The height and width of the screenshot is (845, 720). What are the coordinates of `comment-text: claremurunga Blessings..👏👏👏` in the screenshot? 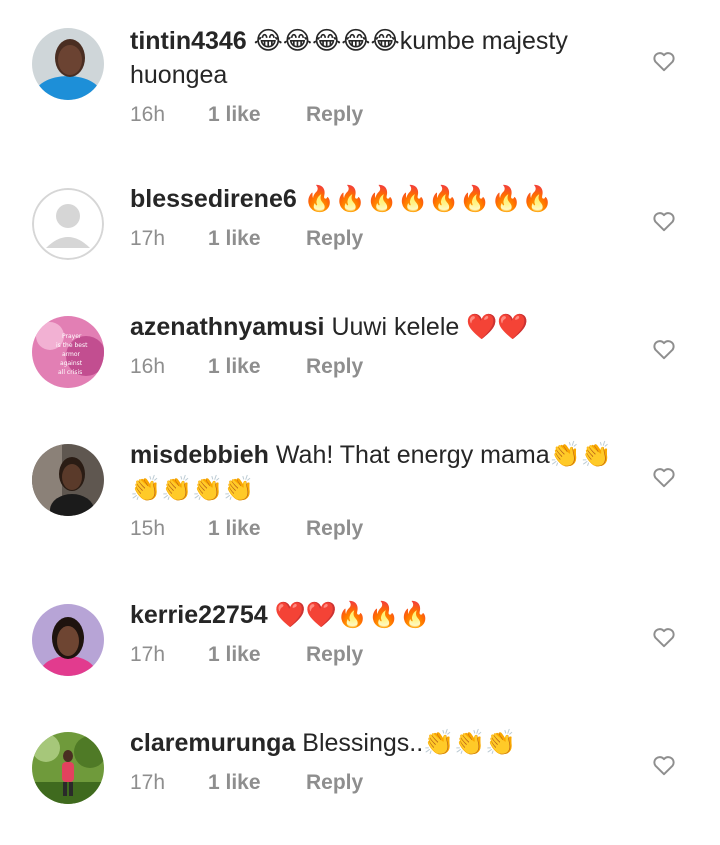 It's located at (380, 743).